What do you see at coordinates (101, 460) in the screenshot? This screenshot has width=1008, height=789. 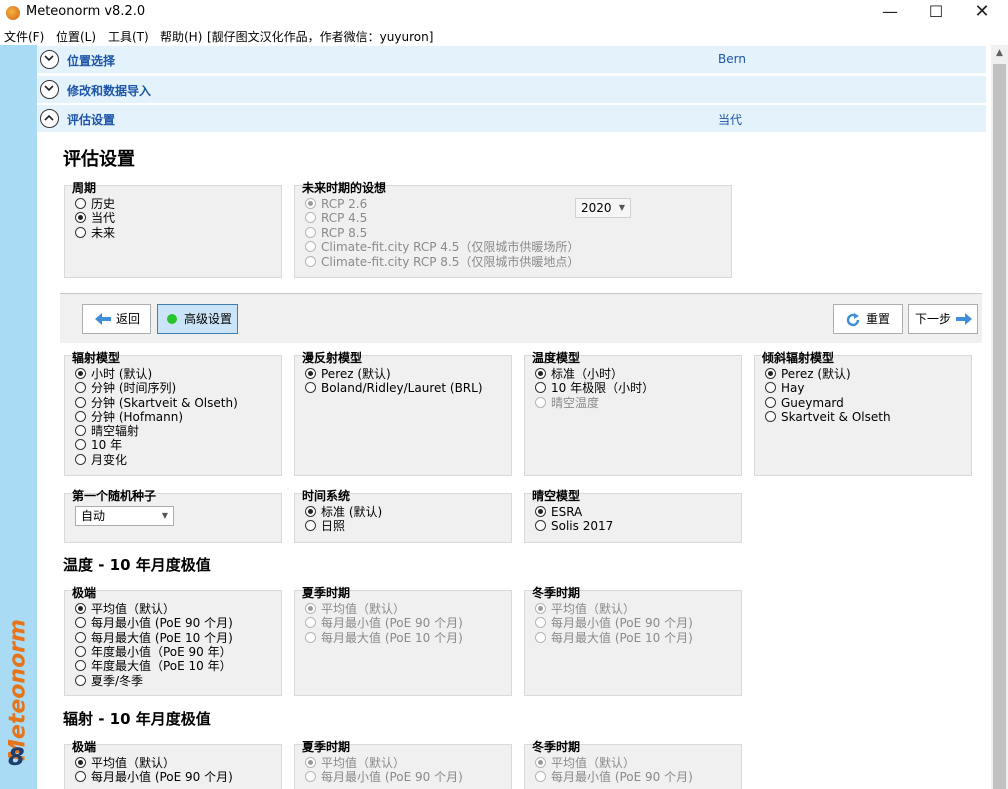 I see `radio-option: 月变化` at bounding box center [101, 460].